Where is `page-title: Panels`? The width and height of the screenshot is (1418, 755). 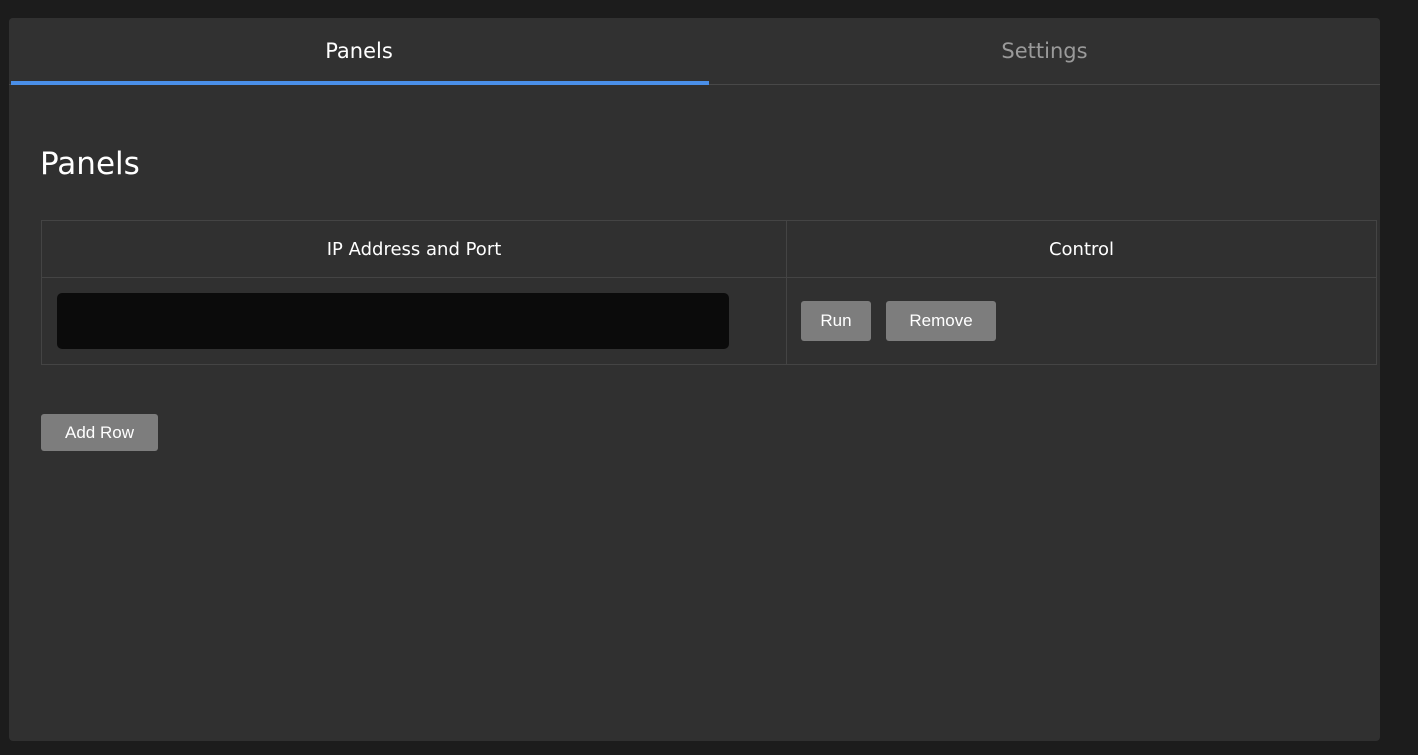
page-title: Panels is located at coordinates (90, 164).